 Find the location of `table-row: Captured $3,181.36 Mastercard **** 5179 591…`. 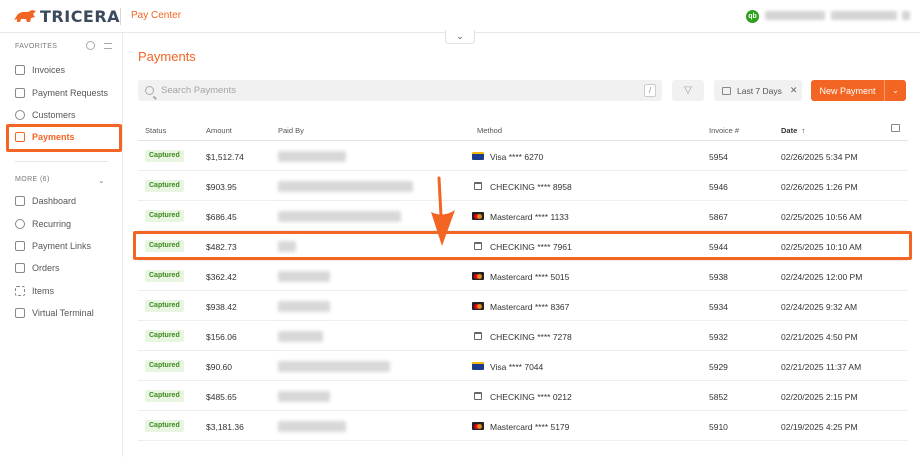

table-row: Captured $3,181.36 Mastercard **** 5179 591… is located at coordinates (523, 426).